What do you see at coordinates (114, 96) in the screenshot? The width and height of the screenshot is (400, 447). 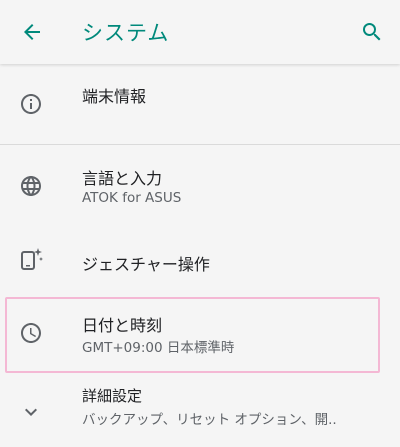 I see `settings-item-label: 端末情報` at bounding box center [114, 96].